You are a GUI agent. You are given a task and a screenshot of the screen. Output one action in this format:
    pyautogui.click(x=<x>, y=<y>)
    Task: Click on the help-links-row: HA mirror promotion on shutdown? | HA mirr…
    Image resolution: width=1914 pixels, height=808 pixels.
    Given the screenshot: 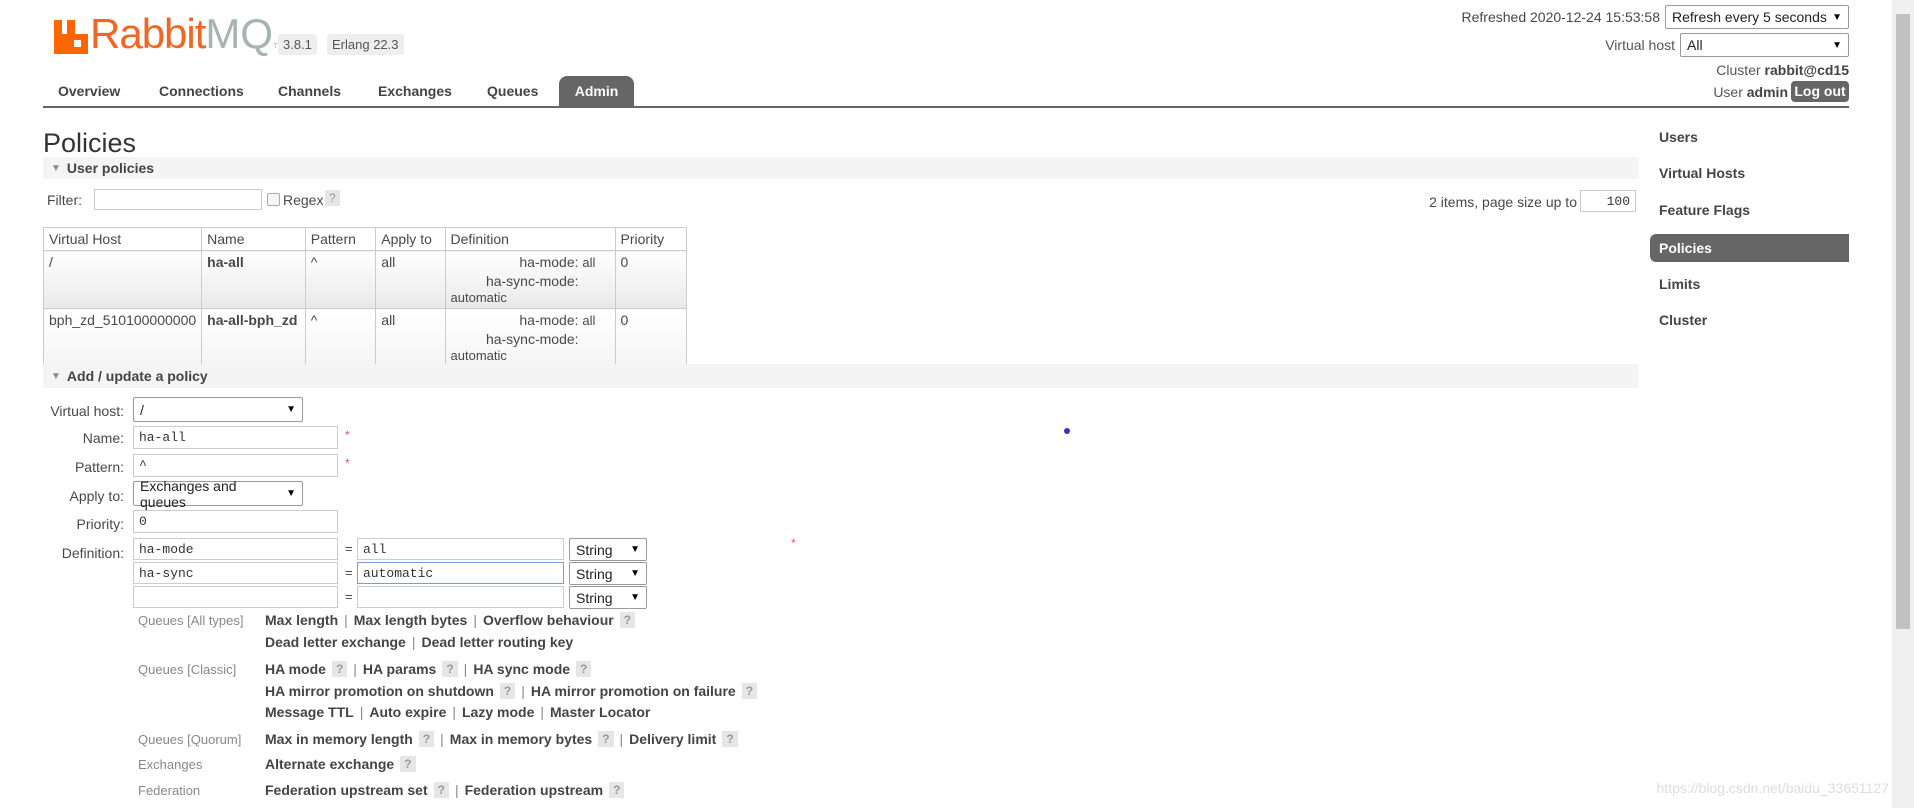 What is the action you would take?
    pyautogui.click(x=511, y=691)
    